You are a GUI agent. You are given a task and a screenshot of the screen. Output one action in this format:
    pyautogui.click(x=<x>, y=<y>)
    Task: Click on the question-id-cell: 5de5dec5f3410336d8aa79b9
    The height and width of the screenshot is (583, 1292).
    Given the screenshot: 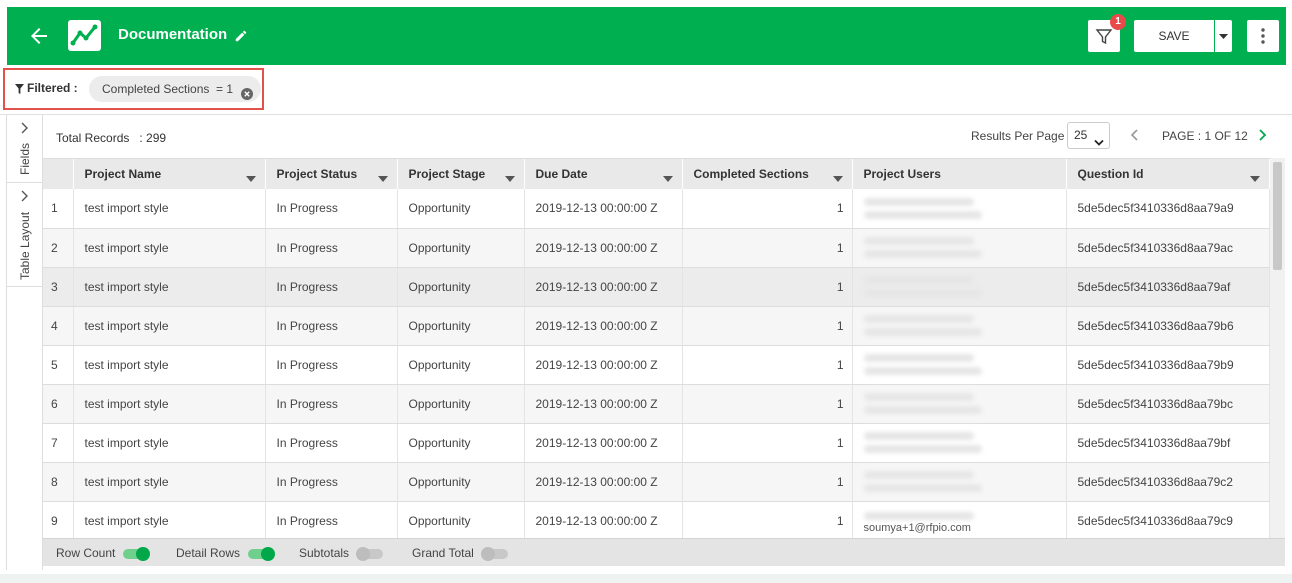 What is the action you would take?
    pyautogui.click(x=1168, y=365)
    